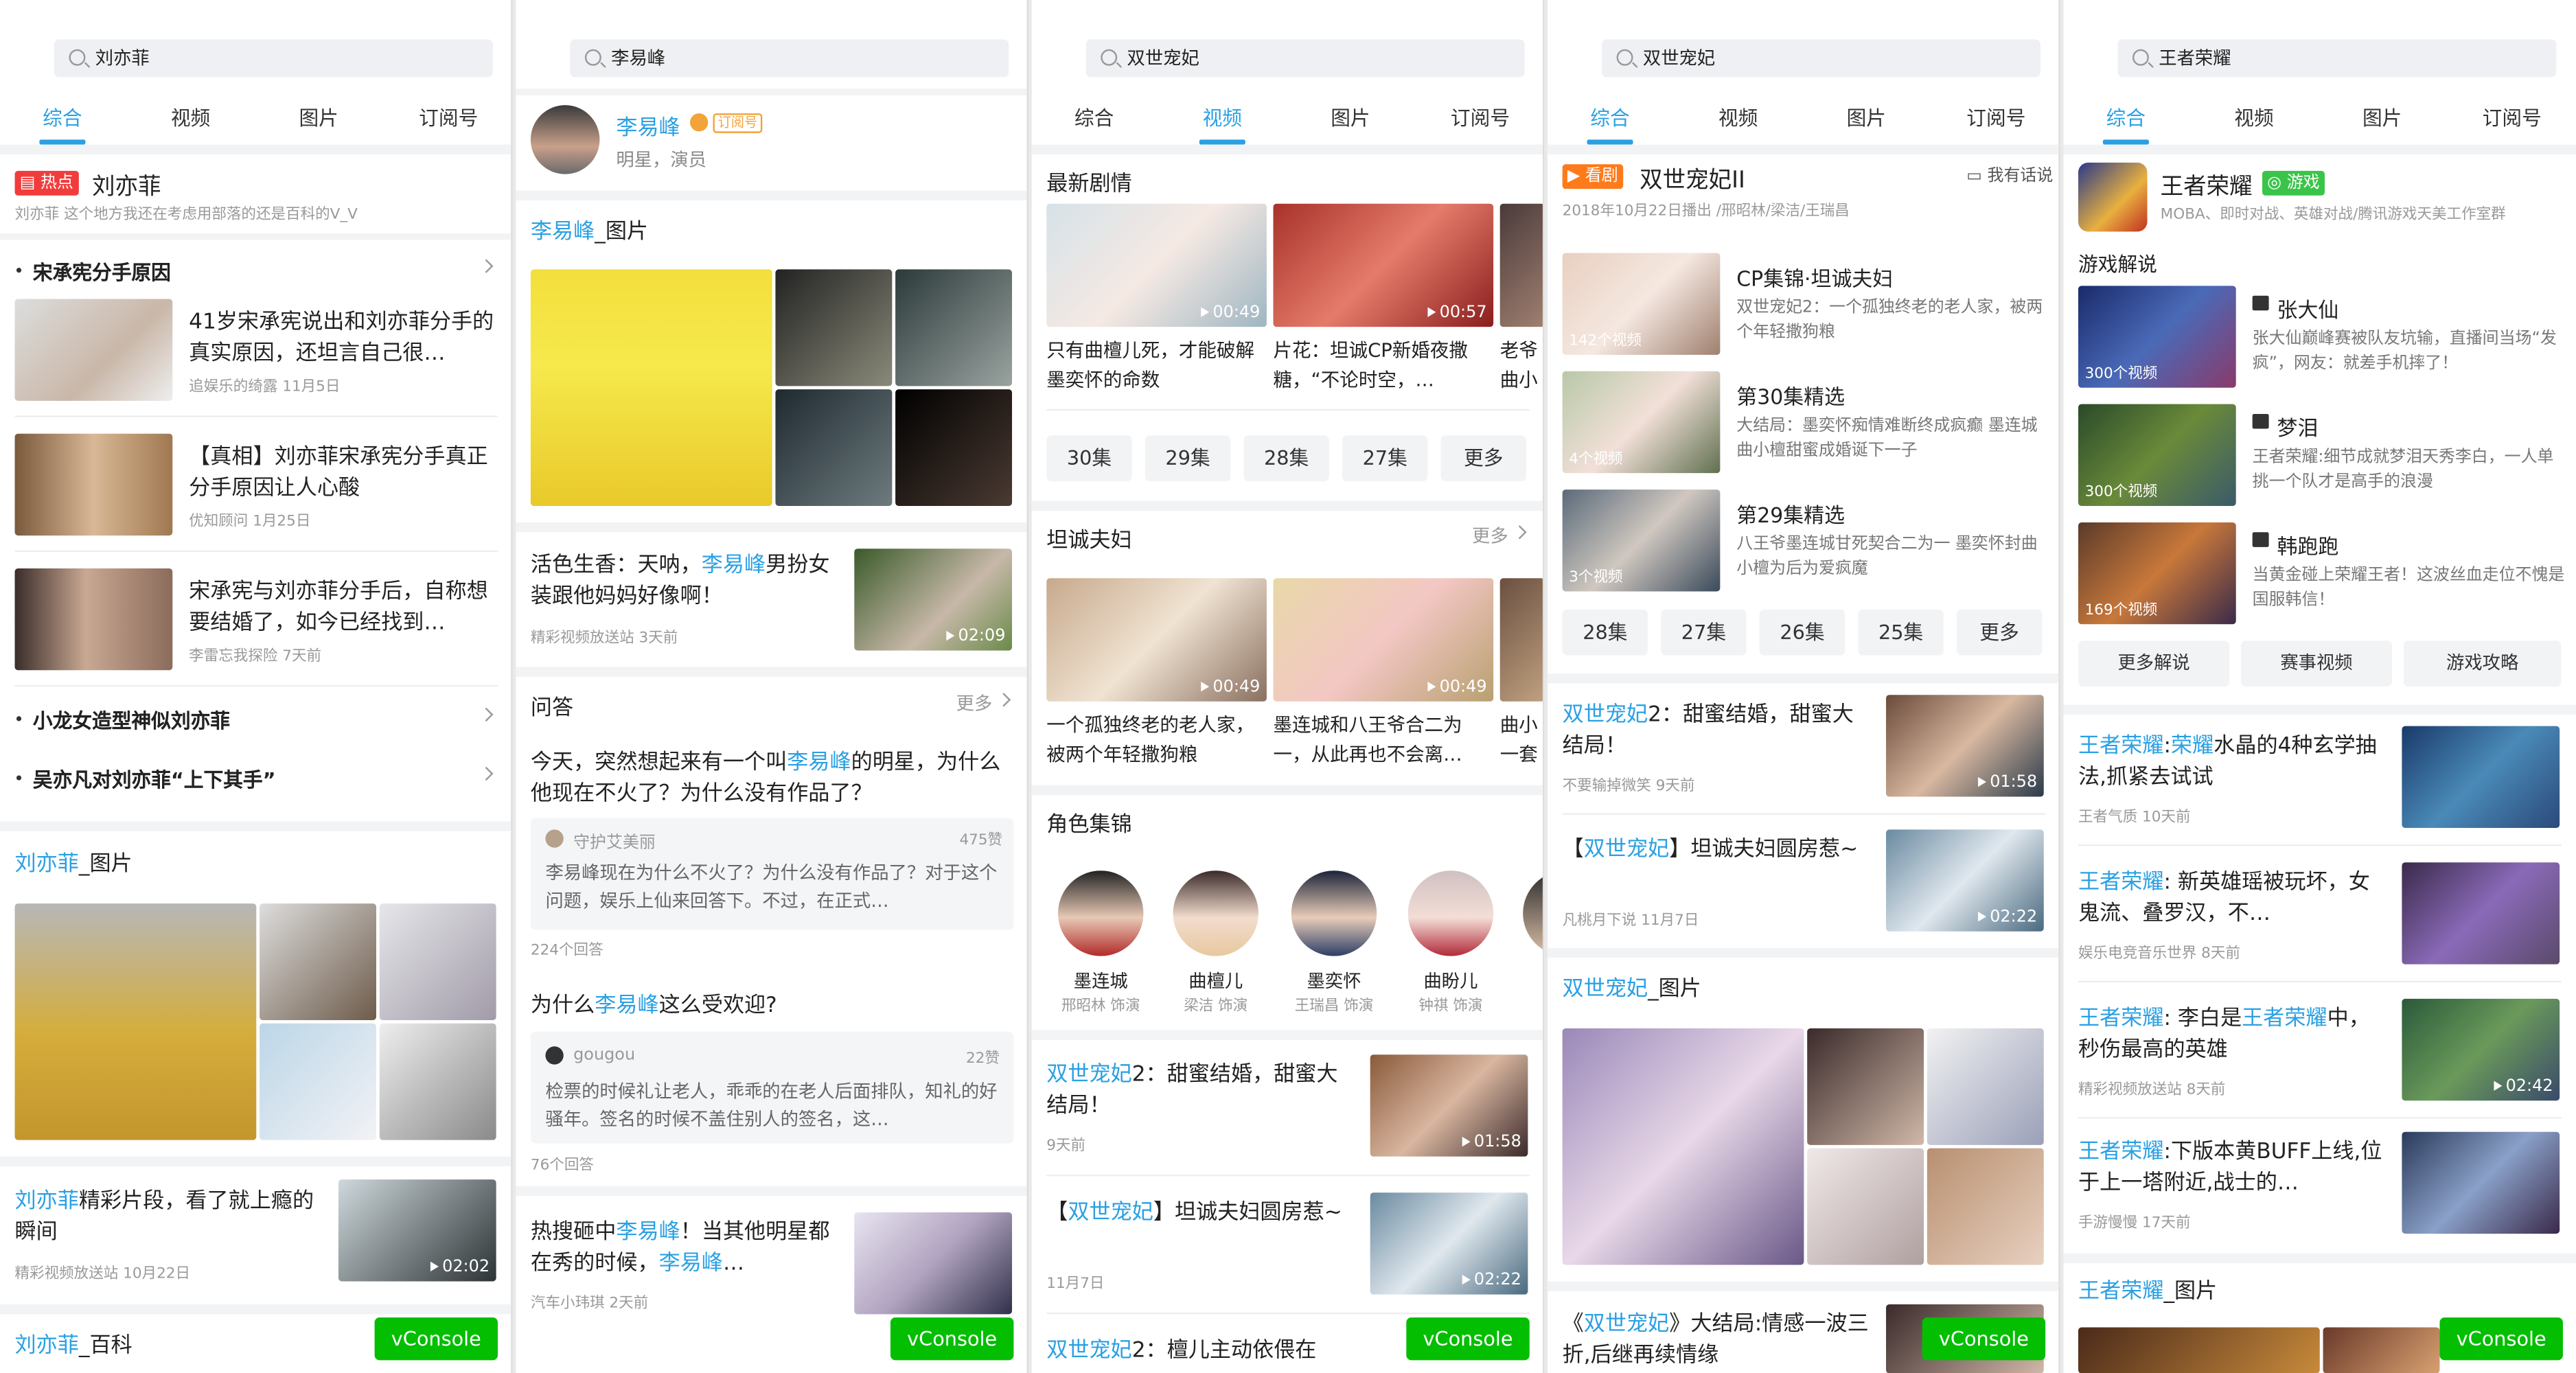 Image resolution: width=2576 pixels, height=1373 pixels. What do you see at coordinates (1901, 632) in the screenshot?
I see `episode-button: 25集` at bounding box center [1901, 632].